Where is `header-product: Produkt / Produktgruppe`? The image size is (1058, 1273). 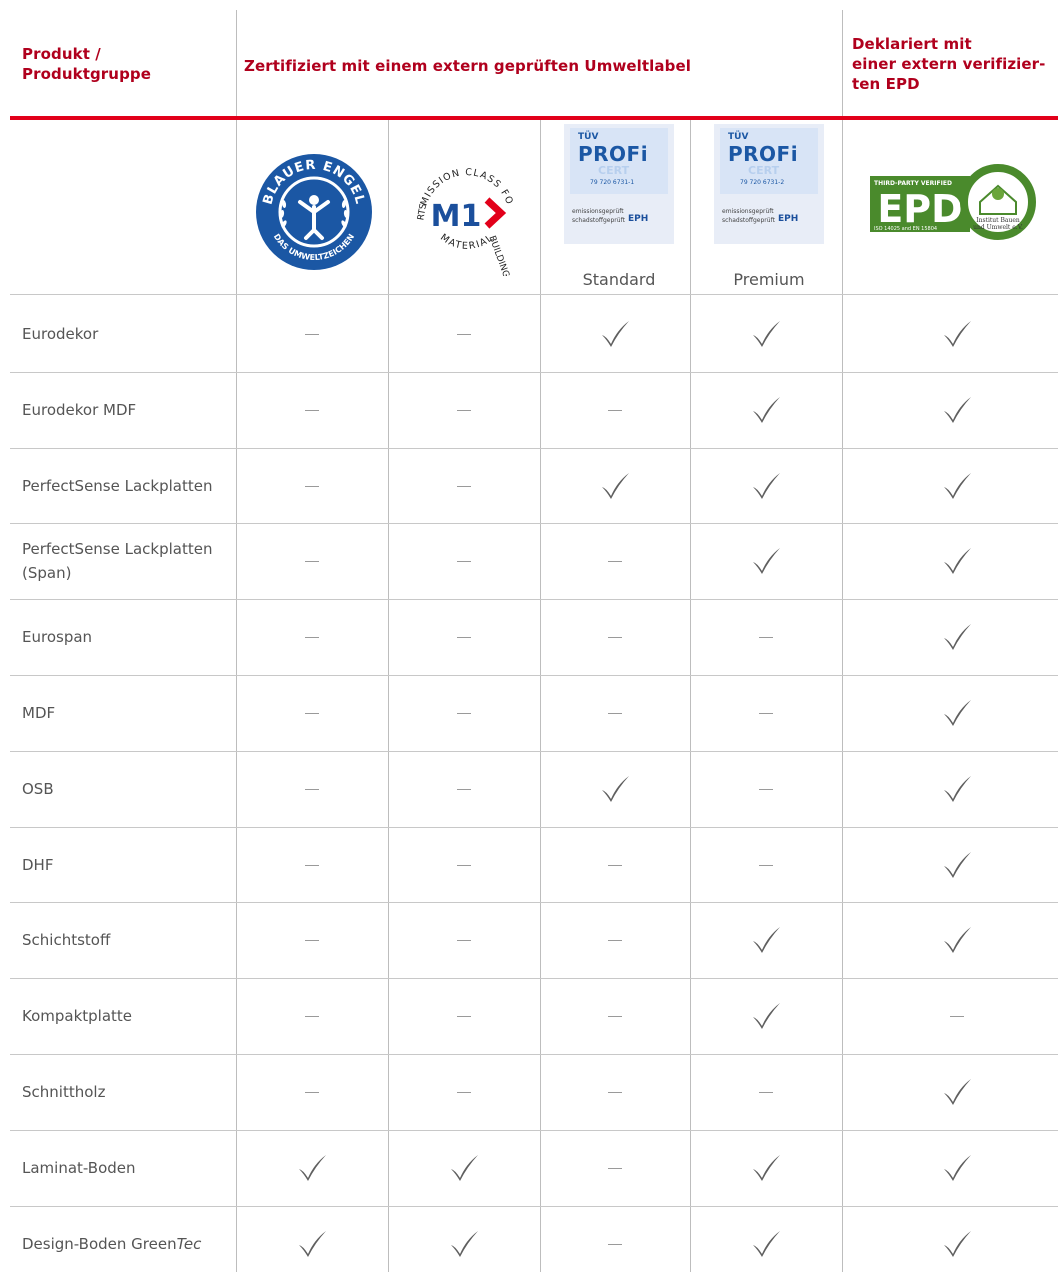
header-product: Produkt / Produktgruppe is located at coordinates (87, 64).